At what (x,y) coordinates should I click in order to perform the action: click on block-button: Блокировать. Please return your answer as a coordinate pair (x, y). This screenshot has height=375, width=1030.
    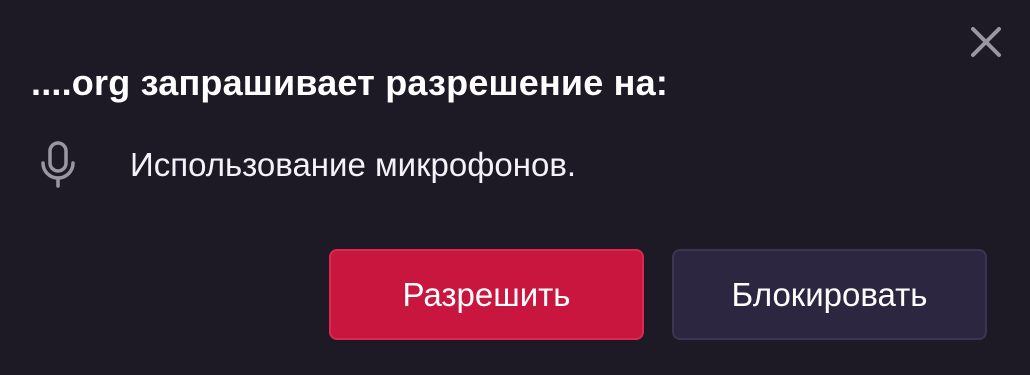
    Looking at the image, I should click on (829, 294).